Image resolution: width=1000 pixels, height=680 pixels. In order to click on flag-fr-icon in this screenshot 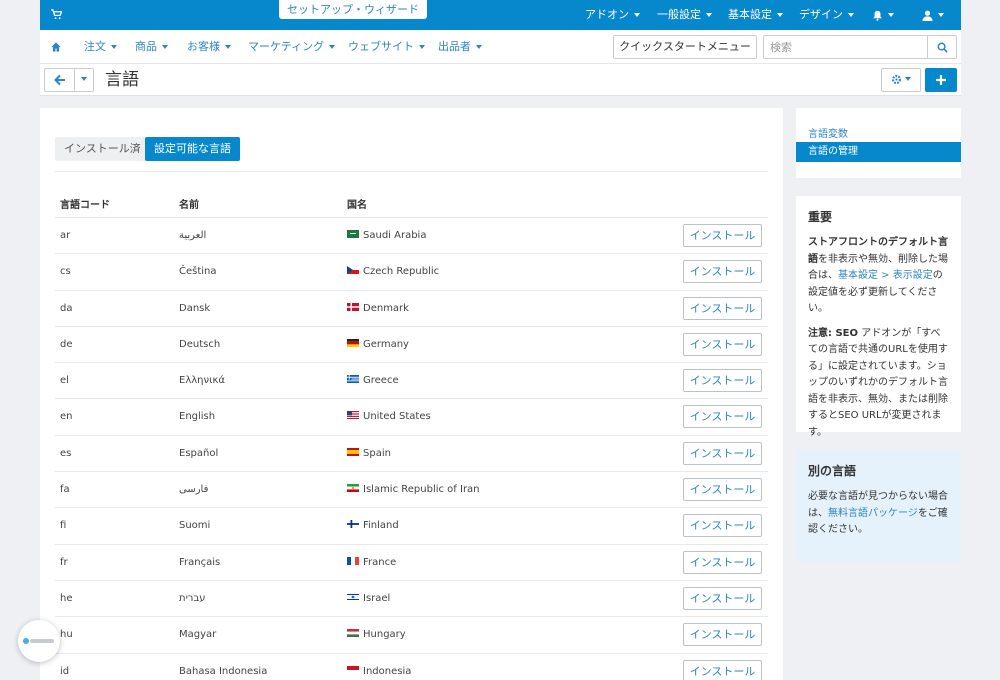, I will do `click(353, 560)`.